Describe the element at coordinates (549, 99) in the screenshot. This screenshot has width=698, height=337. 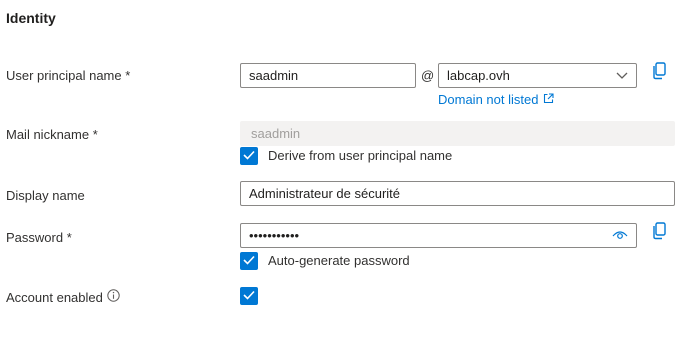
I see `external-link-icon` at that location.